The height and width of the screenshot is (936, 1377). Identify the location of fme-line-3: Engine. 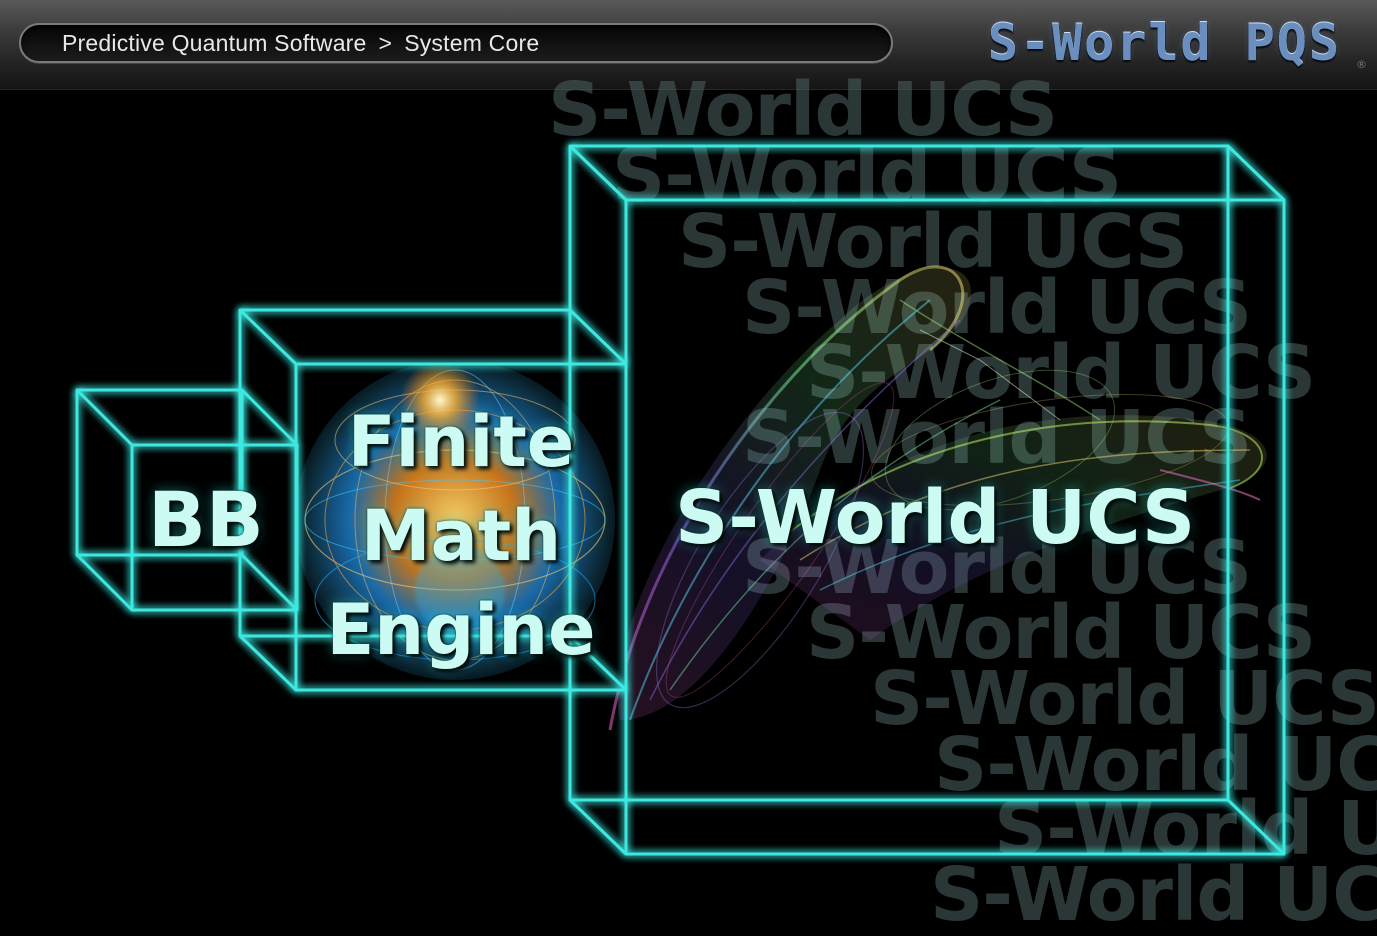
(461, 630).